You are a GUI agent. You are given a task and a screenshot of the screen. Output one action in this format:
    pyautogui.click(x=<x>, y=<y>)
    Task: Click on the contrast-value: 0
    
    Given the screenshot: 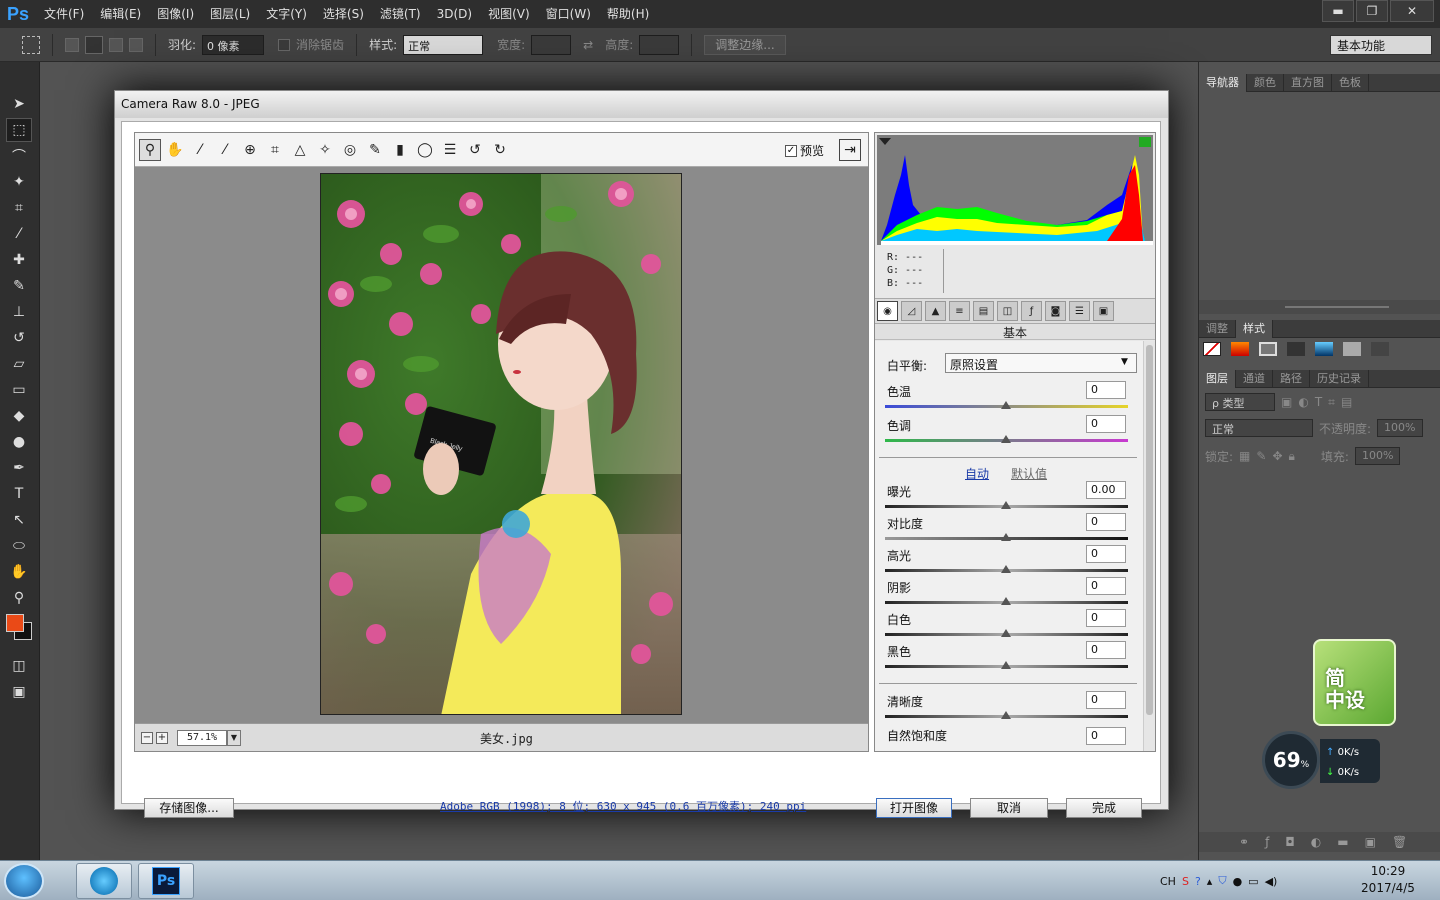 What is the action you would take?
    pyautogui.click(x=1106, y=522)
    